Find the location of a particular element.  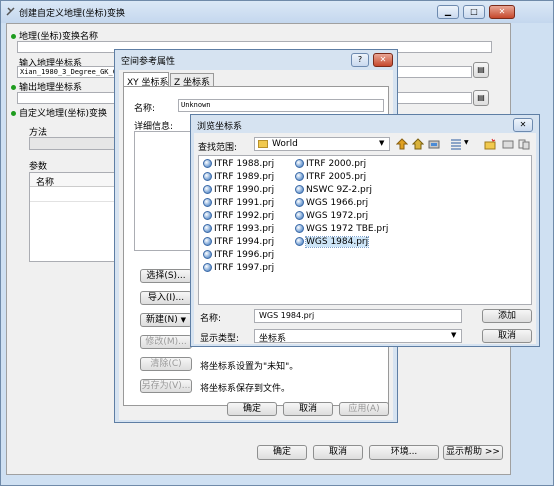

file-item: ITRF 1997.prj is located at coordinates (238, 268).